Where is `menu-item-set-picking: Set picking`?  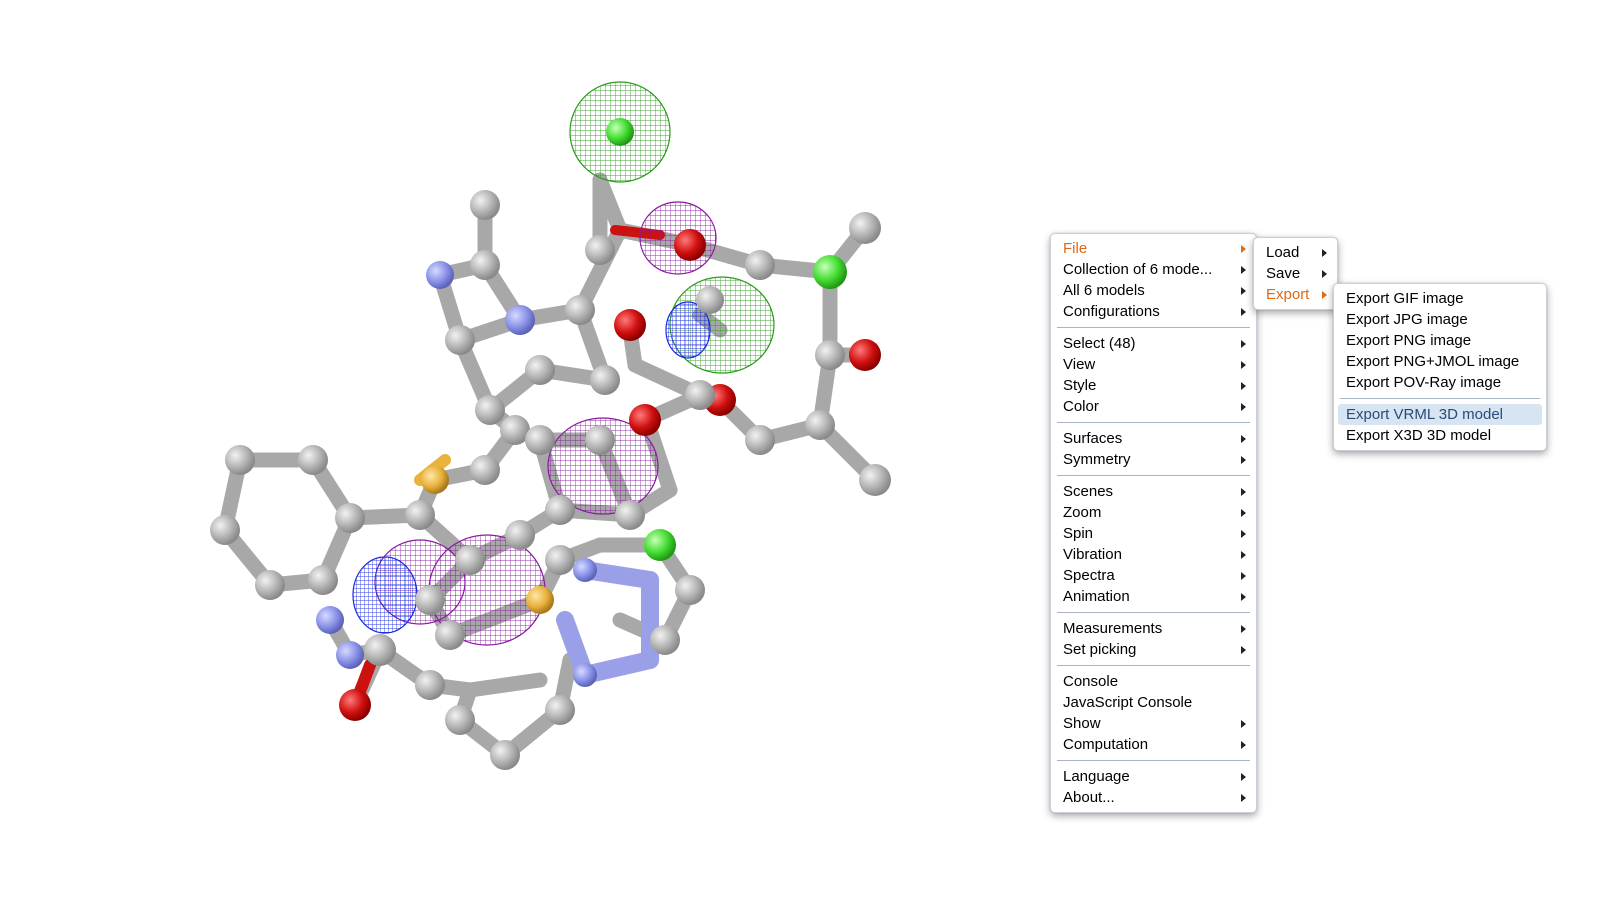 menu-item-set-picking: Set picking is located at coordinates (1153, 649).